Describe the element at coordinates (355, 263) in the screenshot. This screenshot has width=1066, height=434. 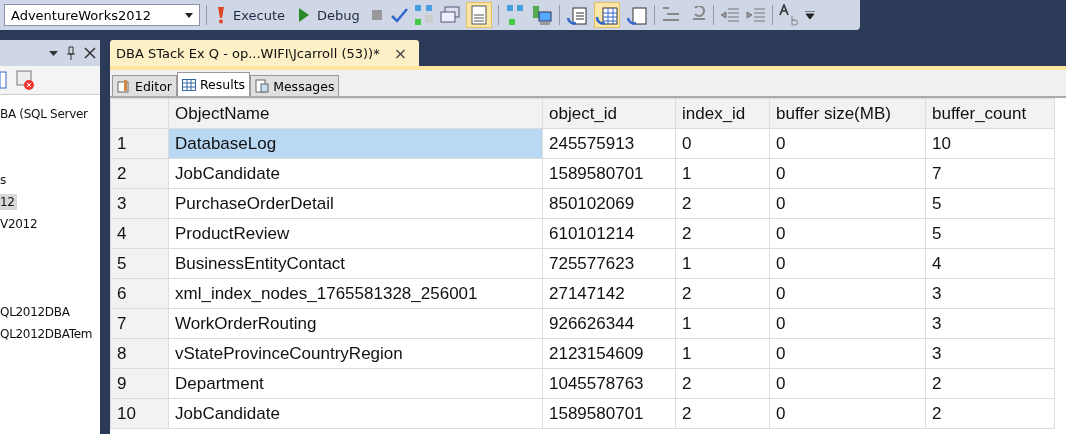
I see `table-cell: BusinessEntityContact` at that location.